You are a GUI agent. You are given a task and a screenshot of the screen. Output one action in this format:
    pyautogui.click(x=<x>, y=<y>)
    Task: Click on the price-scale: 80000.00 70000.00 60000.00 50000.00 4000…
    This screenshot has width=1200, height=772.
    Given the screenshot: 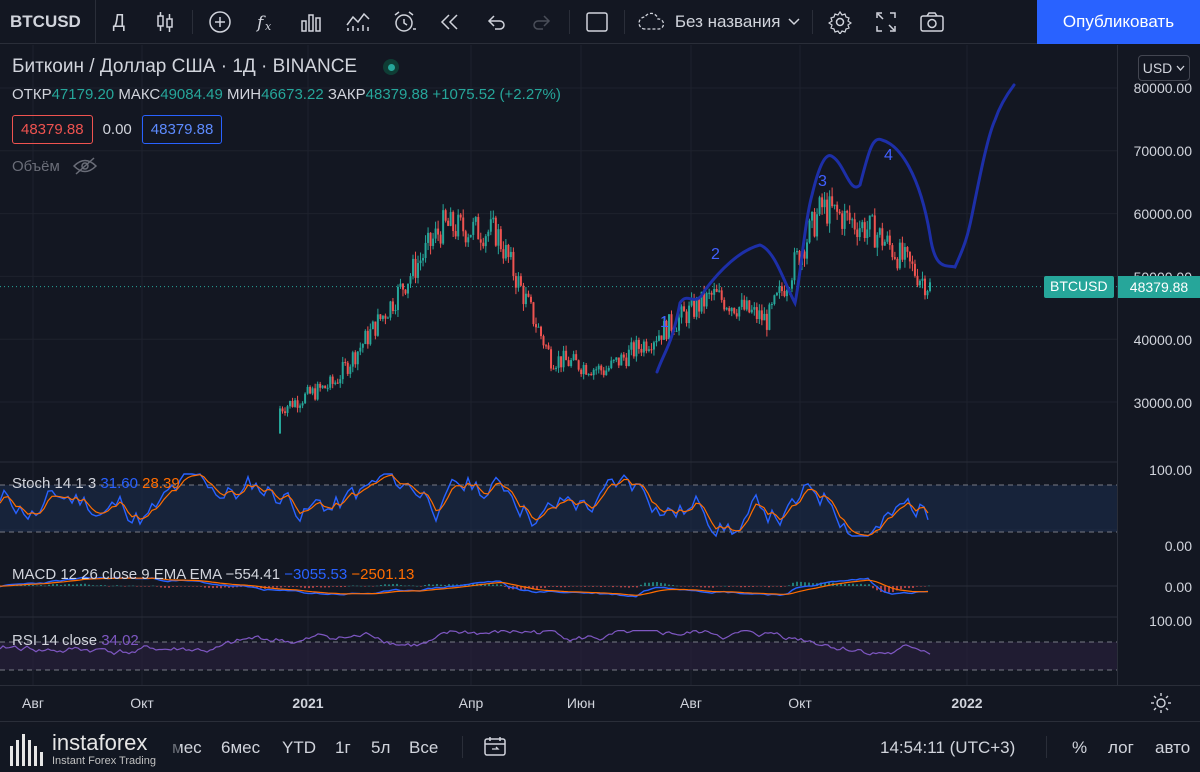 What is the action you would take?
    pyautogui.click(x=1158, y=365)
    